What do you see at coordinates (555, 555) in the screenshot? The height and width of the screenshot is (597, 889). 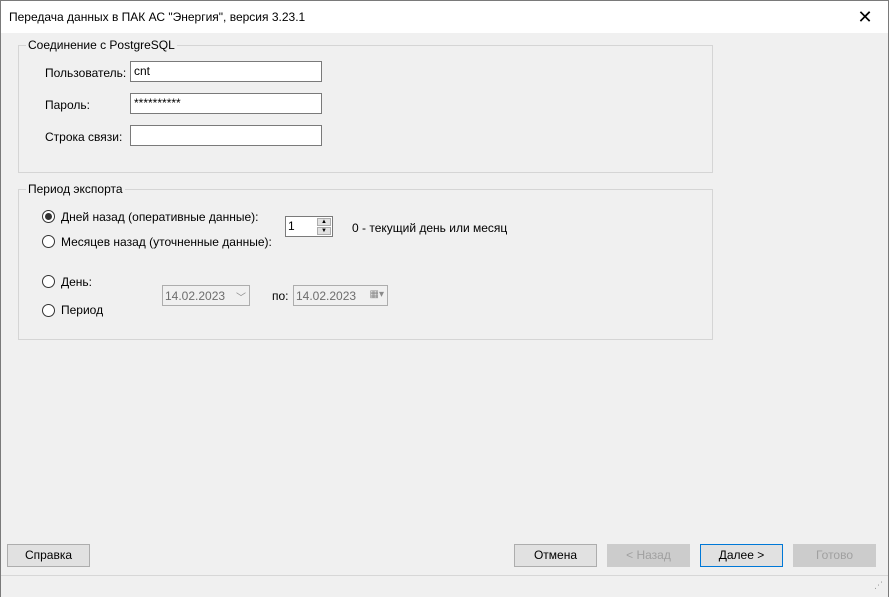 I see `cancel-button: Отмена` at bounding box center [555, 555].